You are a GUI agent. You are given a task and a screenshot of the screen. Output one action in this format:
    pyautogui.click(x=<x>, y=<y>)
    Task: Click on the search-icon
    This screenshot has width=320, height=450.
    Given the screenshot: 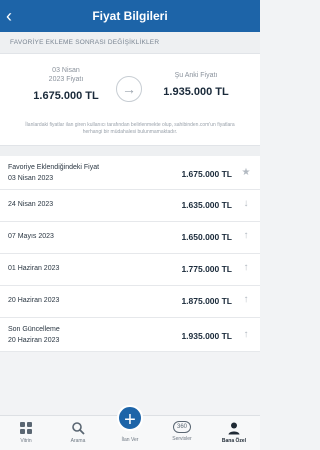 What is the action you would take?
    pyautogui.click(x=78, y=428)
    